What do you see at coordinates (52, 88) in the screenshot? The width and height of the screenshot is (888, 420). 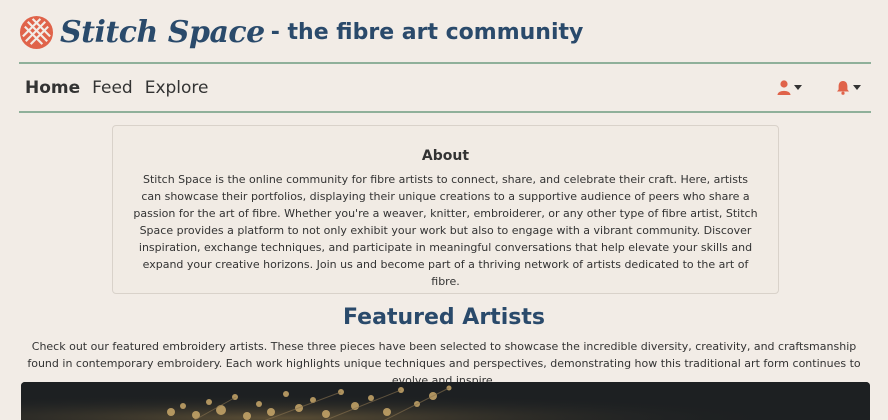 I see `nav-home-link: Home` at bounding box center [52, 88].